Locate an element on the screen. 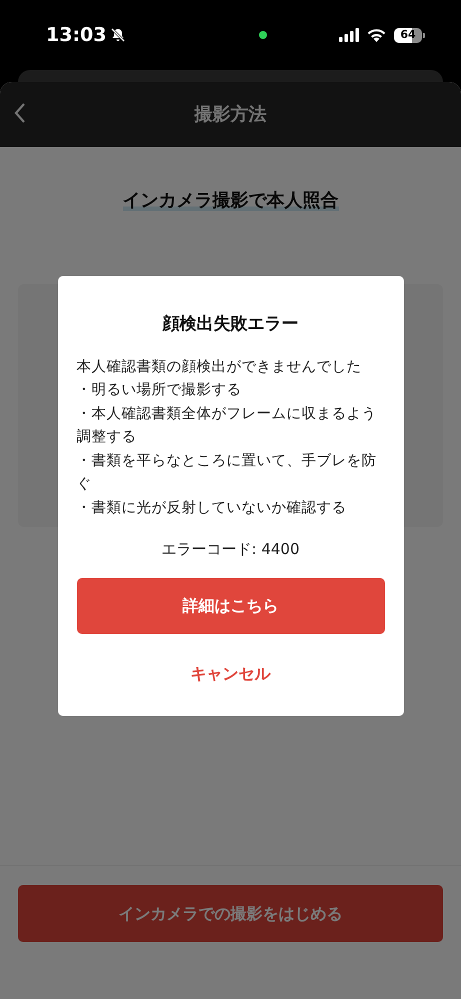 Image resolution: width=461 pixels, height=999 pixels. page-title: 撮影方法 is located at coordinates (230, 115).